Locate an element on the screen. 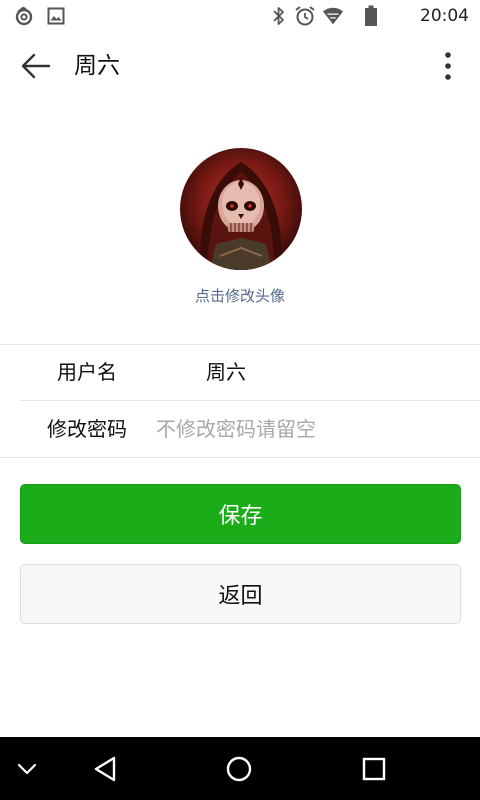  nav-home-button is located at coordinates (239, 769).